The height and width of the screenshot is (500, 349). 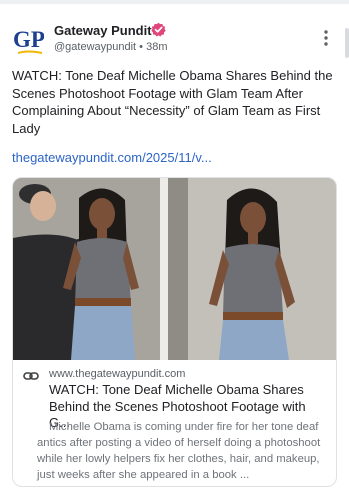 What do you see at coordinates (174, 2) in the screenshot?
I see `top-divider` at bounding box center [174, 2].